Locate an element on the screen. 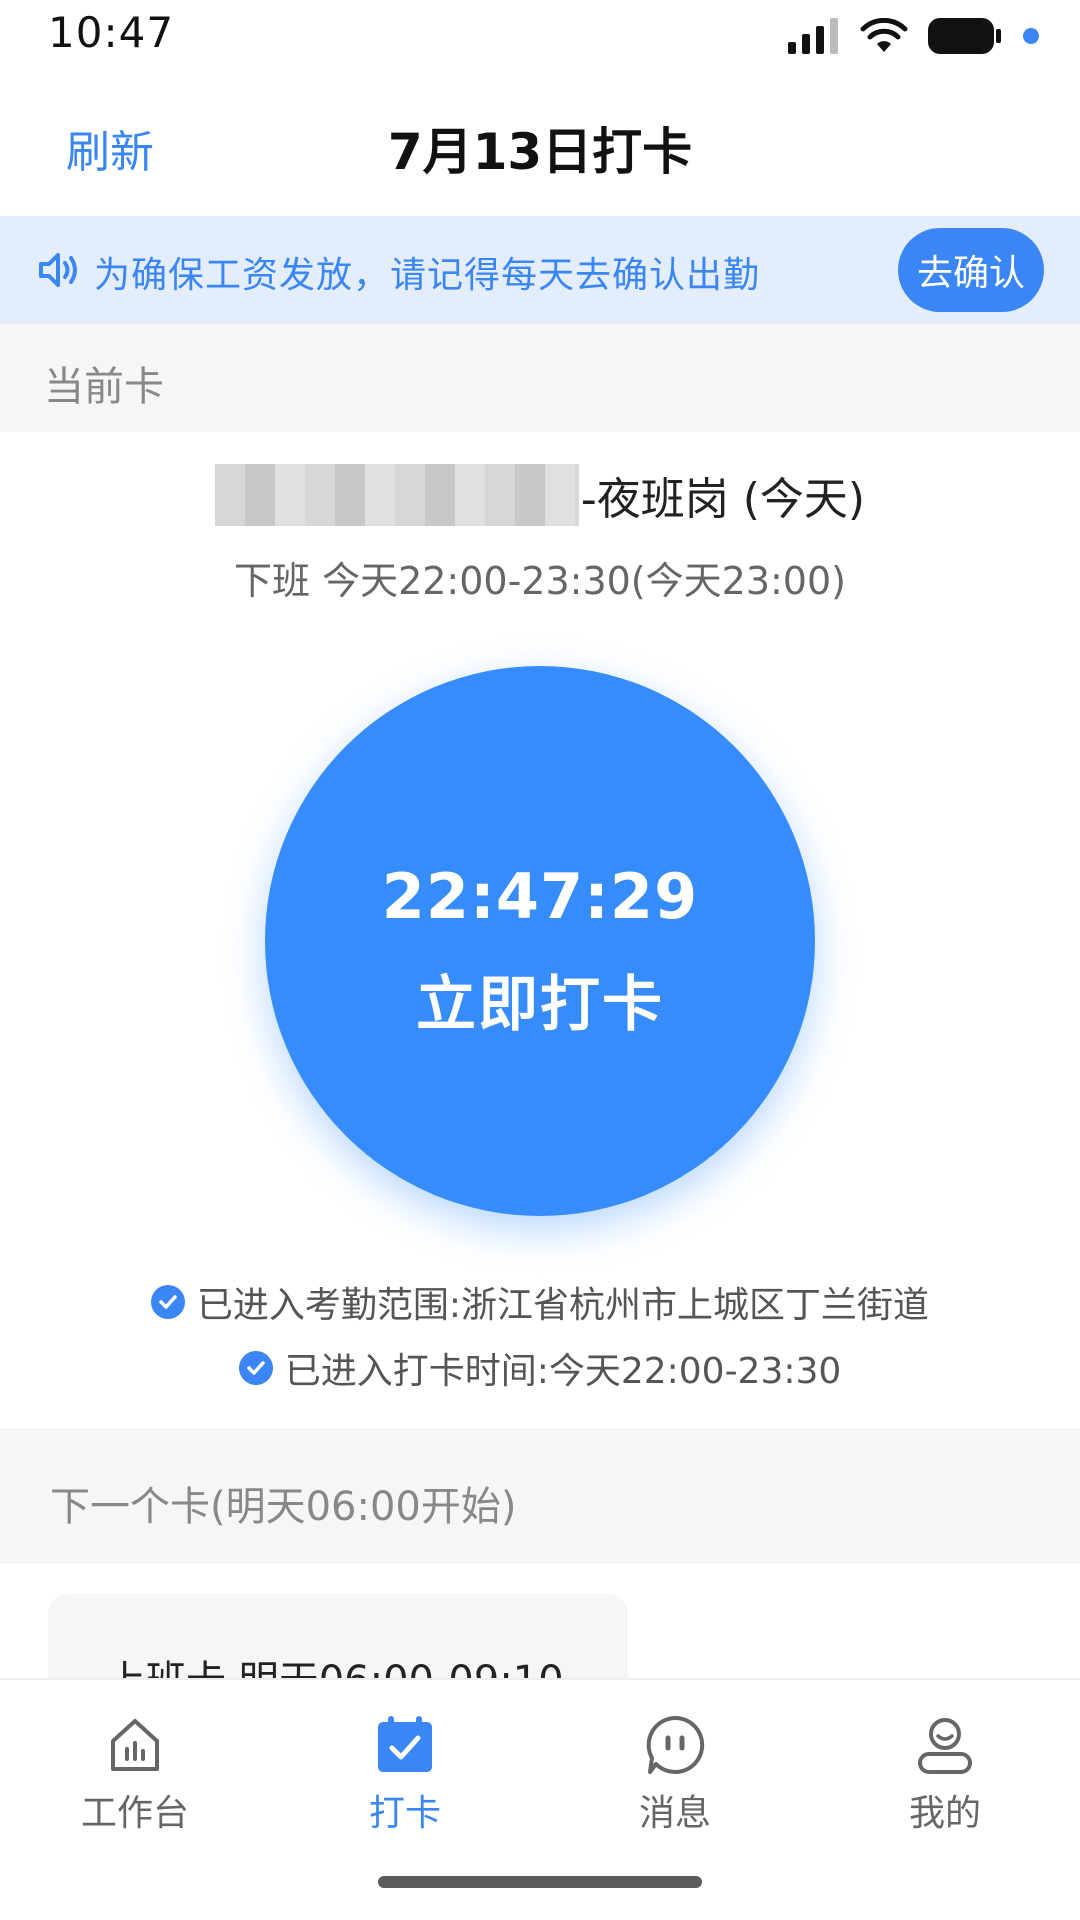  tab-punch: 打卡 is located at coordinates (405, 1774).